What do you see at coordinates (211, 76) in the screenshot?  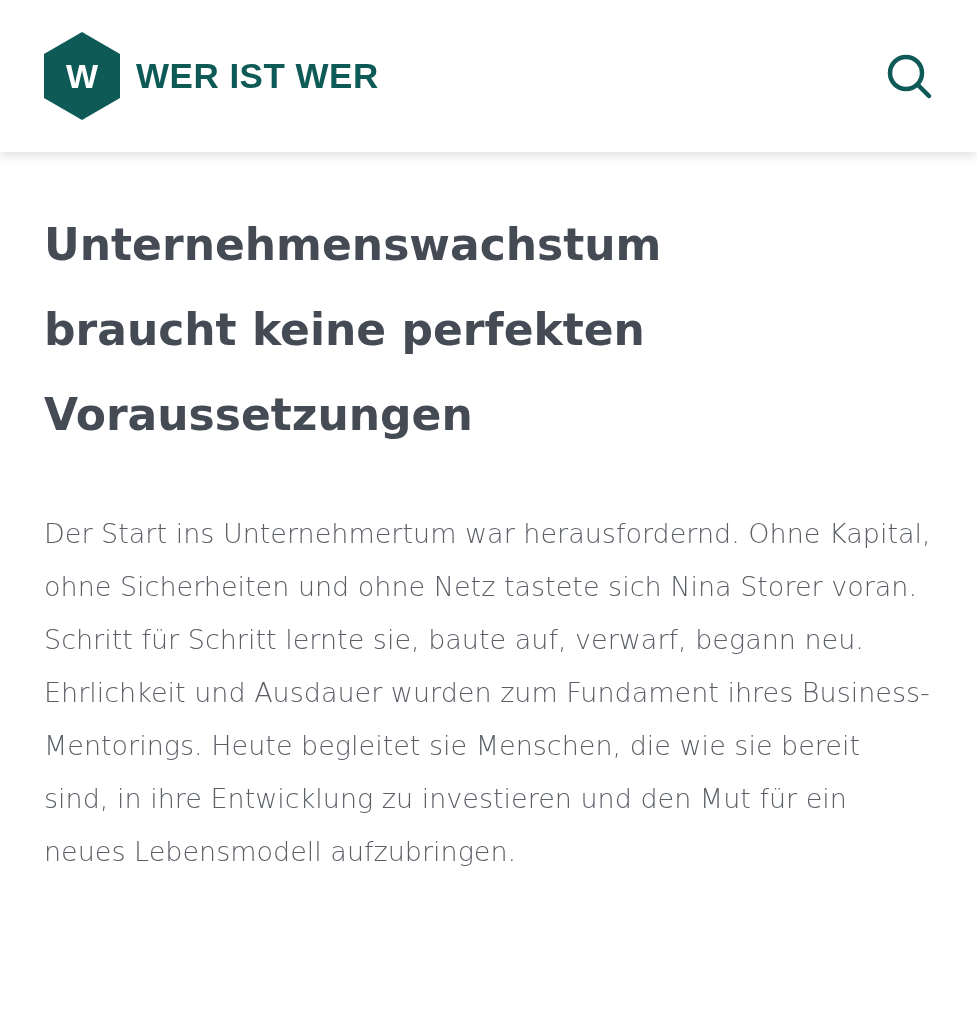 I see `site-logo: W WER IST WER` at bounding box center [211, 76].